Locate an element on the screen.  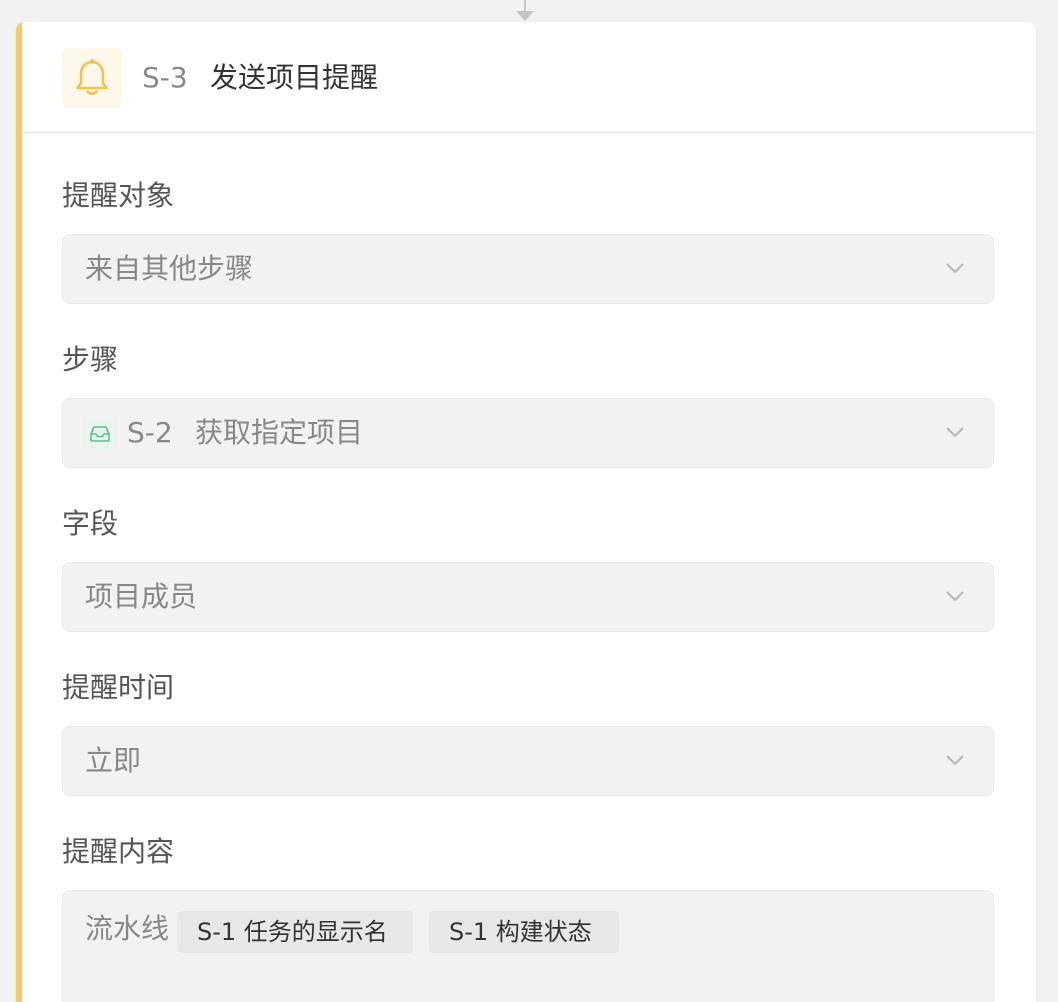
field-select: 项目成员 is located at coordinates (528, 597).